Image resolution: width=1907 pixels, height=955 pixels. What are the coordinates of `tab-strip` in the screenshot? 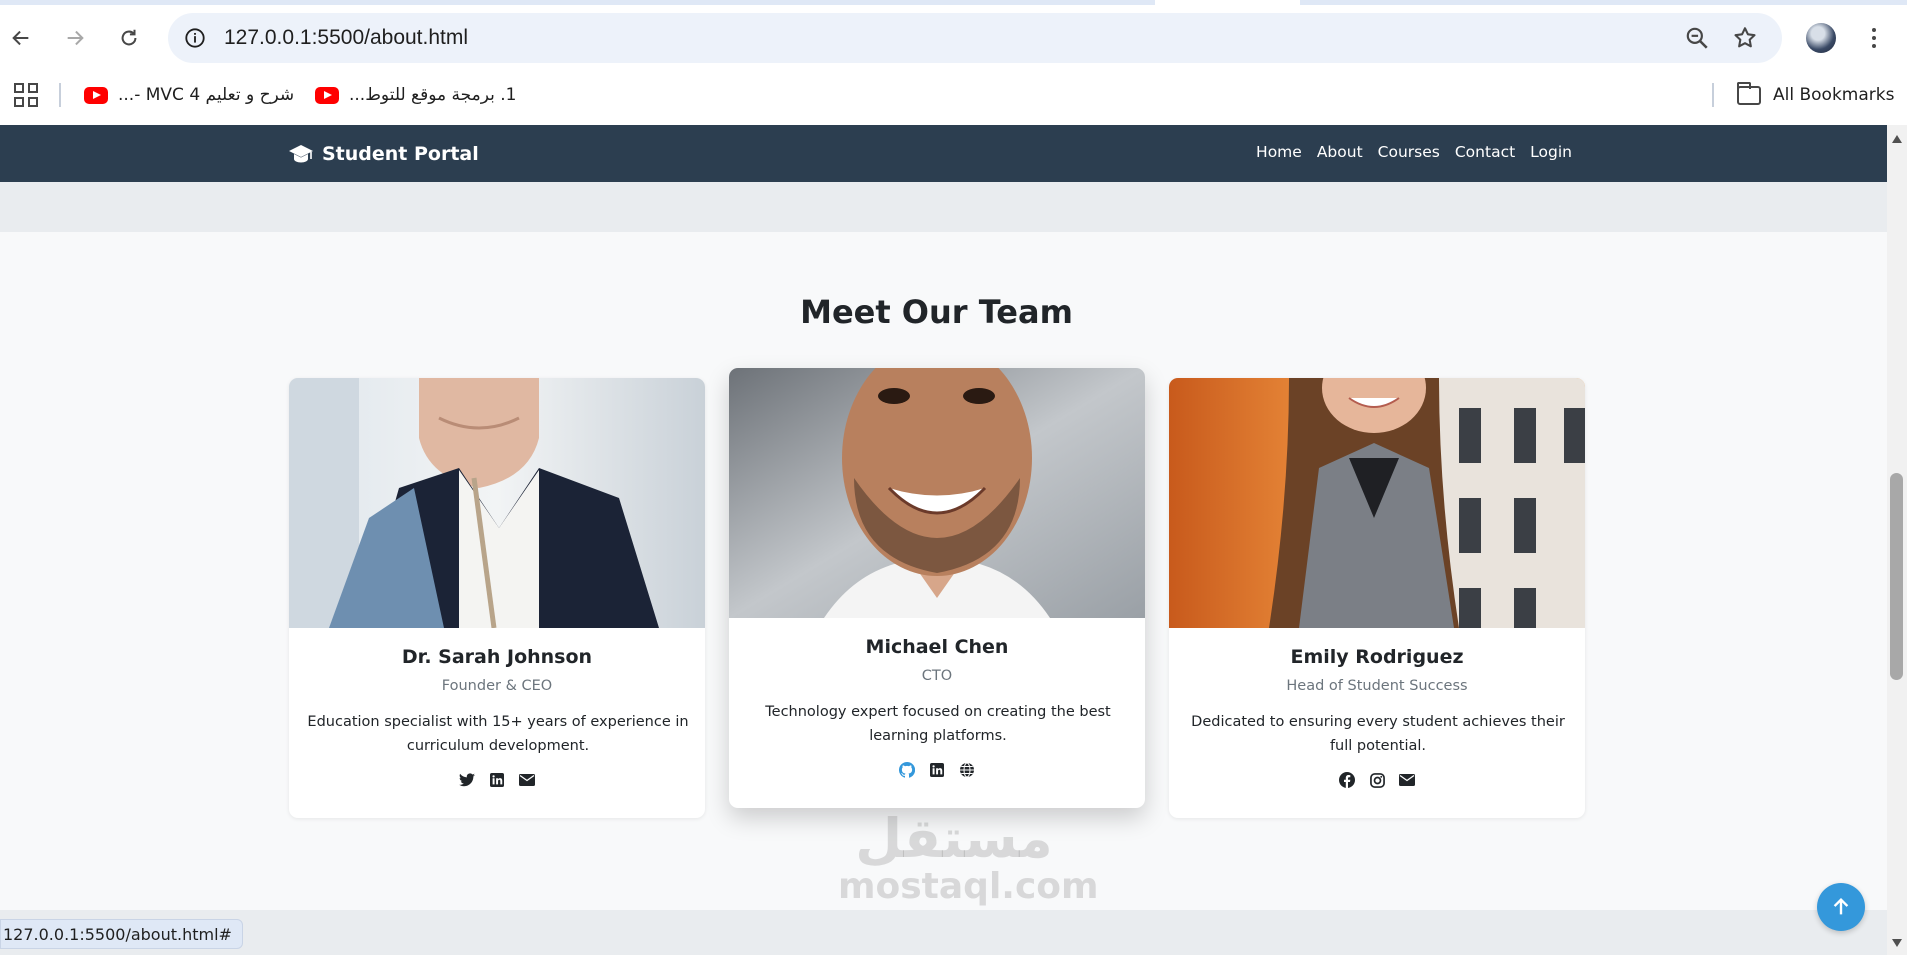 It's located at (953, 2).